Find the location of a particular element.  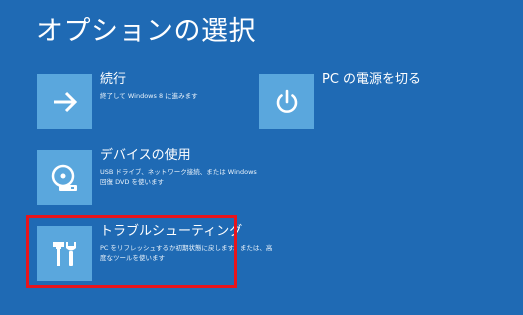

use-device-tile is located at coordinates (64, 177).